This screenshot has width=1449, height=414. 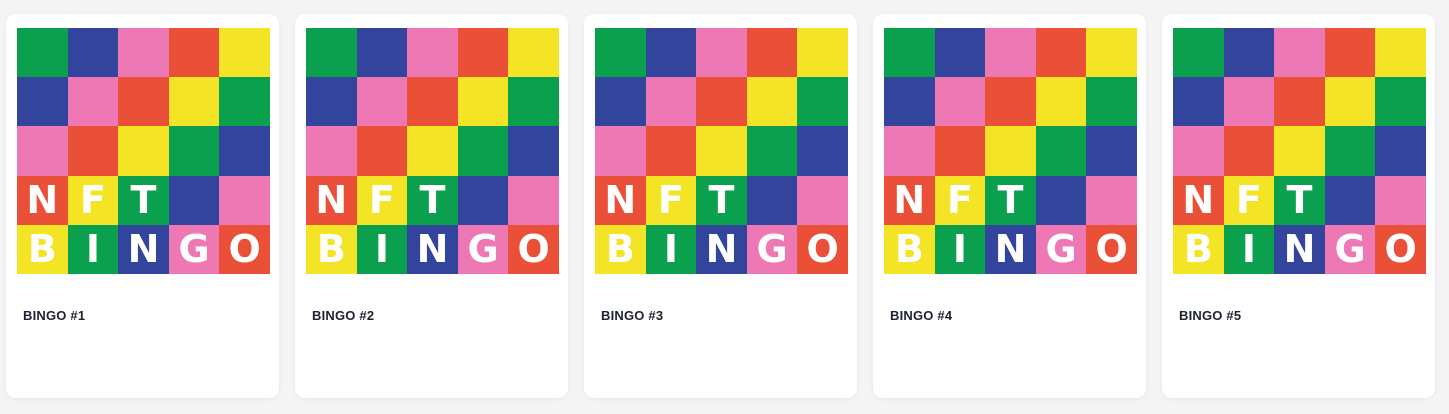 What do you see at coordinates (632, 315) in the screenshot?
I see `nft-title-3: BINGO #3` at bounding box center [632, 315].